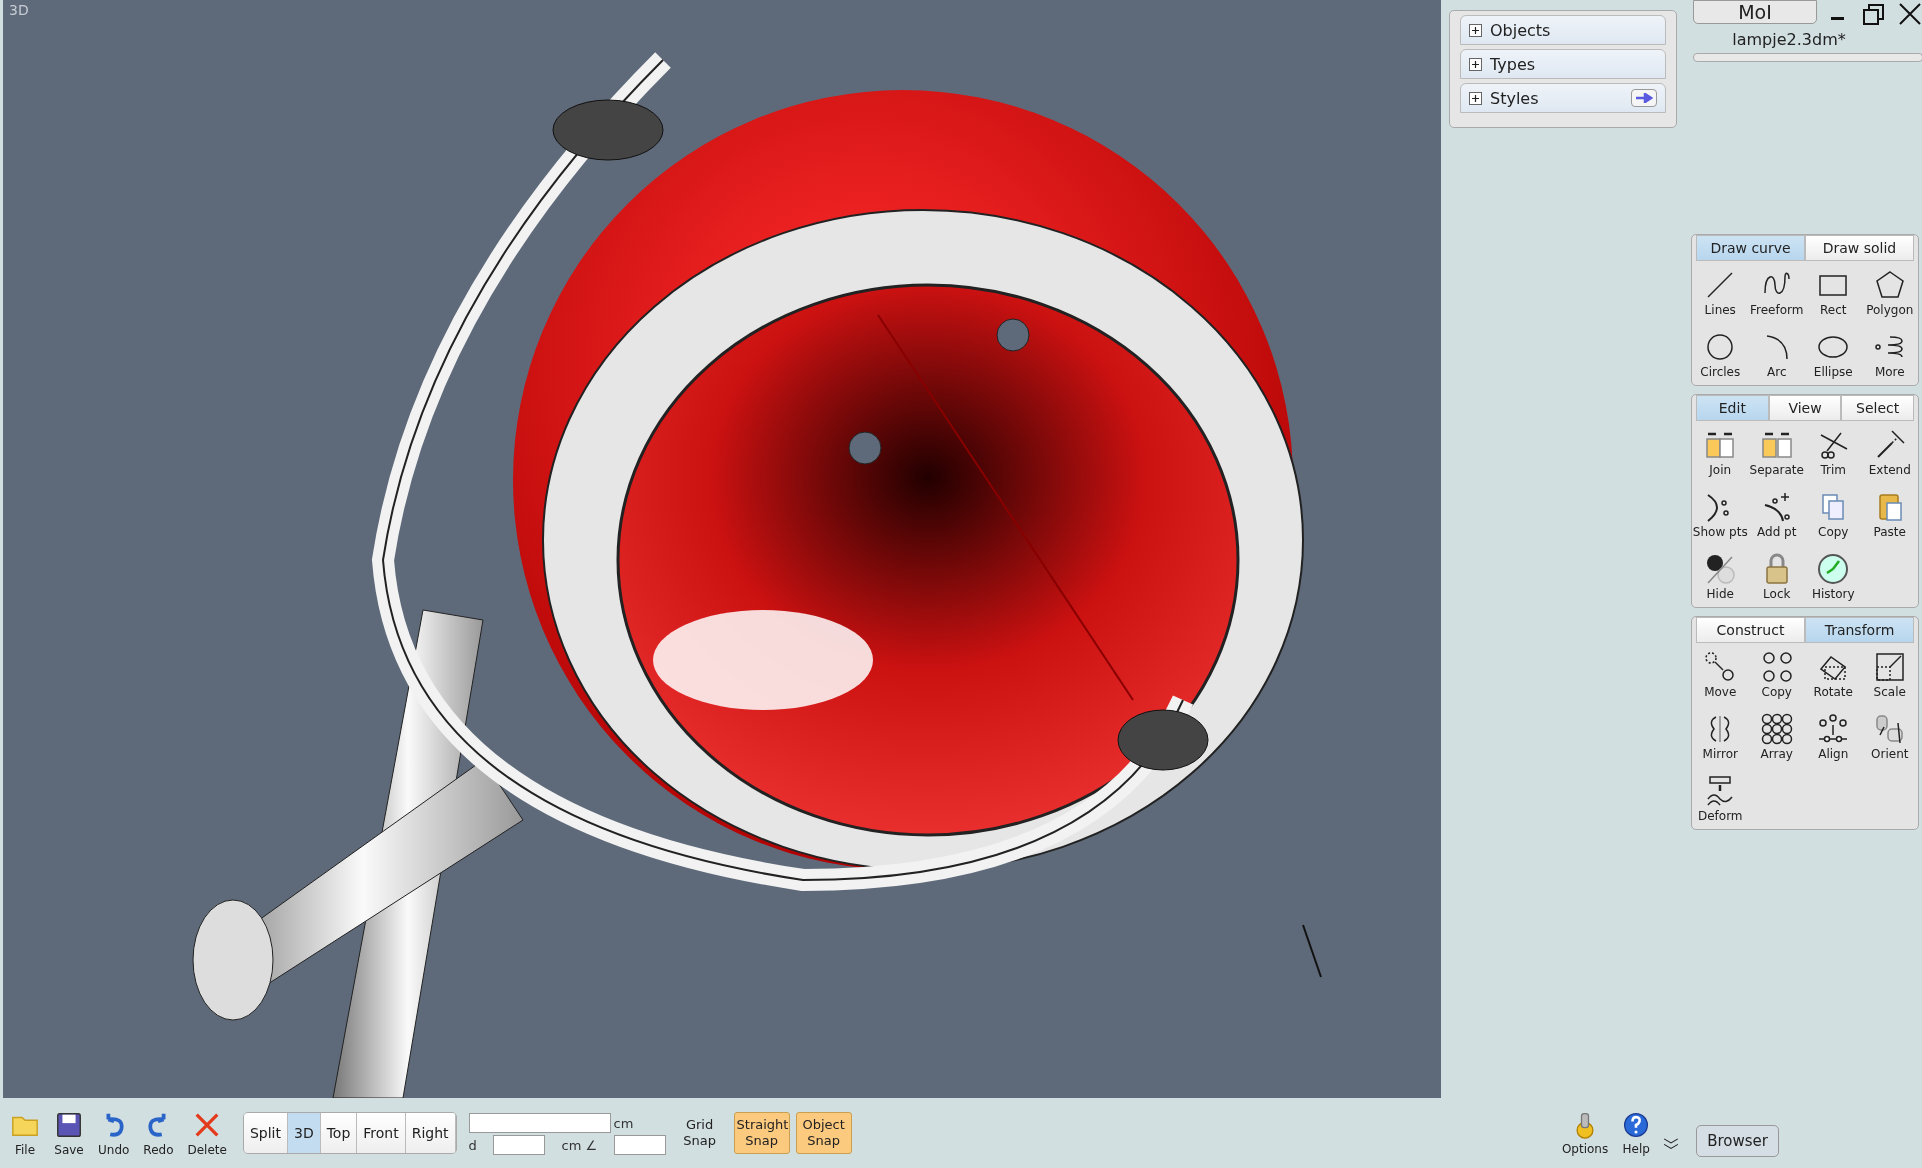 Image resolution: width=1922 pixels, height=1168 pixels. Describe the element at coordinates (1720, 737) in the screenshot. I see `tool-button: Mirror` at that location.